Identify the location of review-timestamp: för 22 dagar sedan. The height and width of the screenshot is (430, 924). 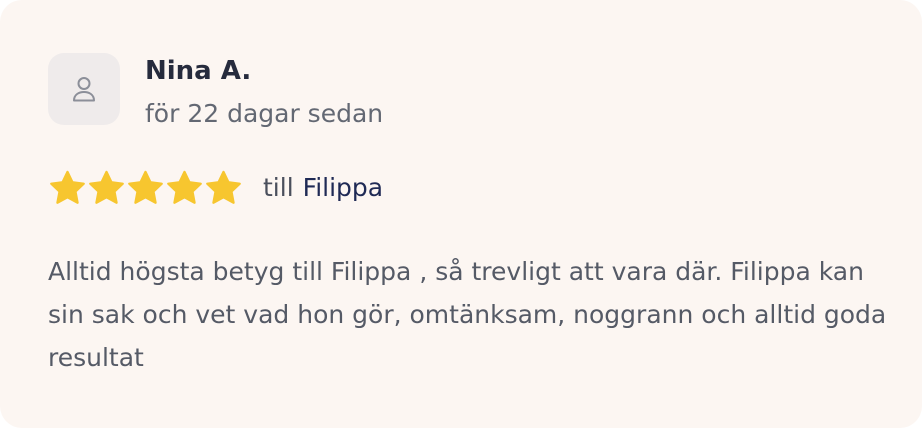
(264, 113).